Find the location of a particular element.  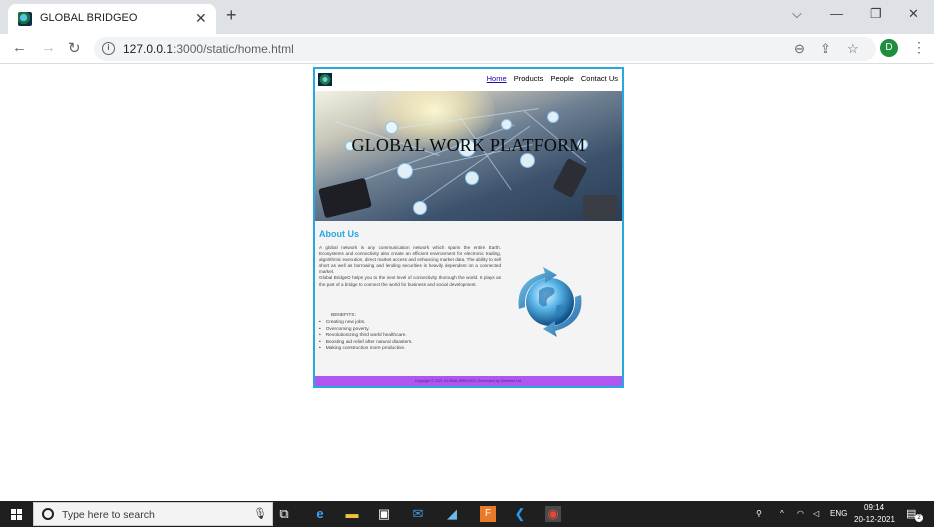

site-favicon-icon is located at coordinates (25, 19).